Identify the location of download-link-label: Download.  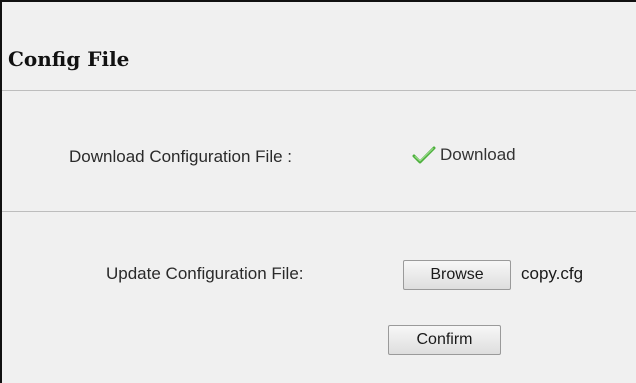
(478, 154).